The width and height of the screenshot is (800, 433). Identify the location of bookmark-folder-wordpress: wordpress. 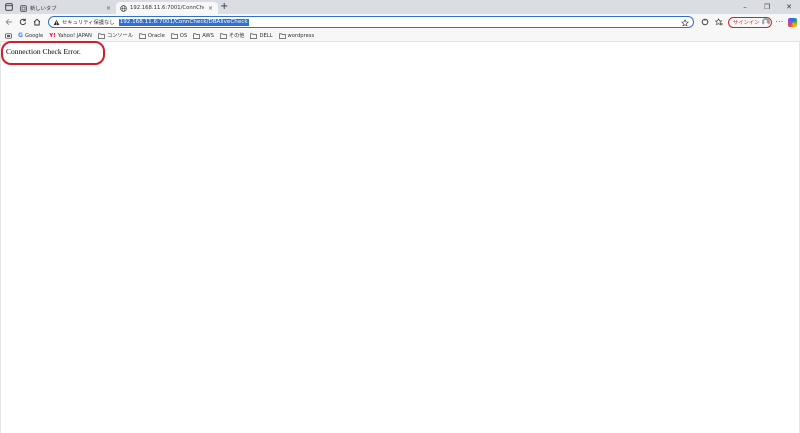
(296, 35).